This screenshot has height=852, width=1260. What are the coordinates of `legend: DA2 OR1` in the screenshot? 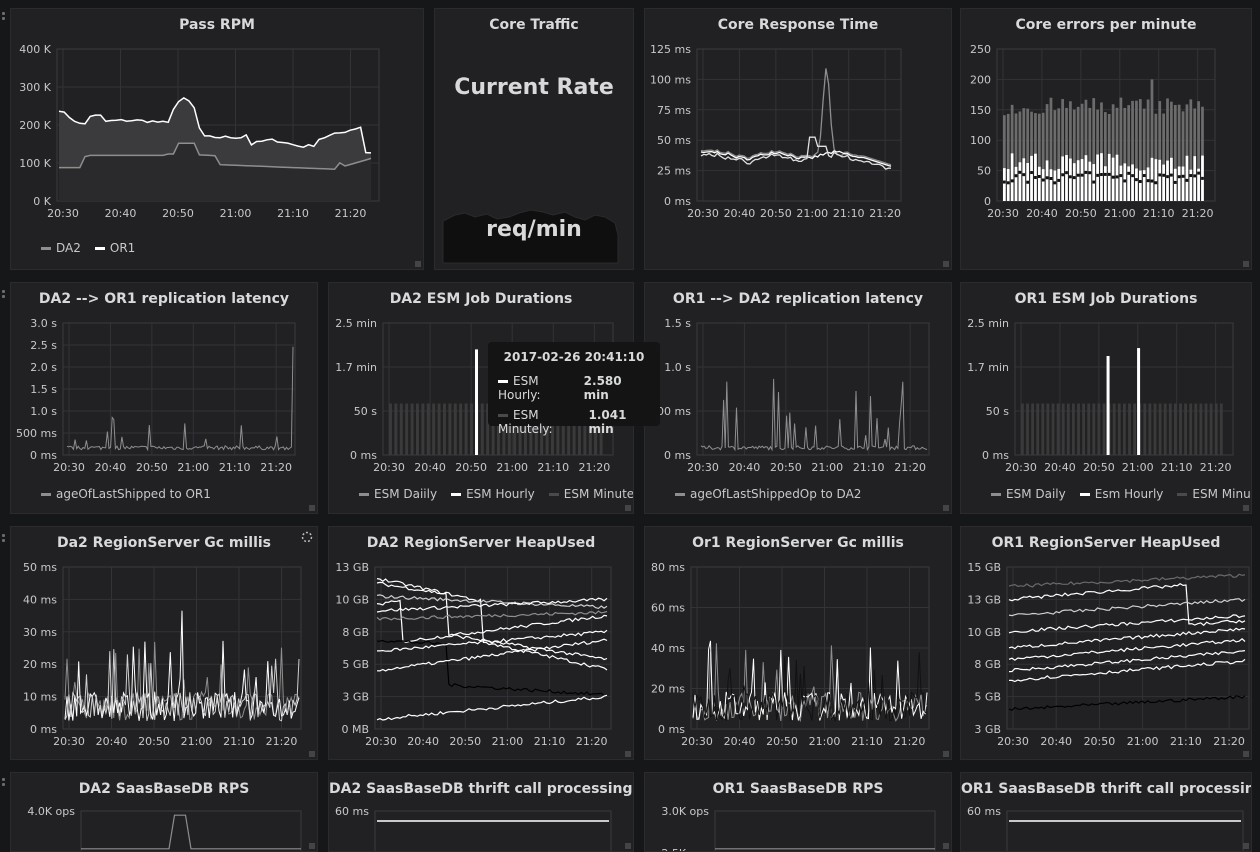 It's located at (95, 248).